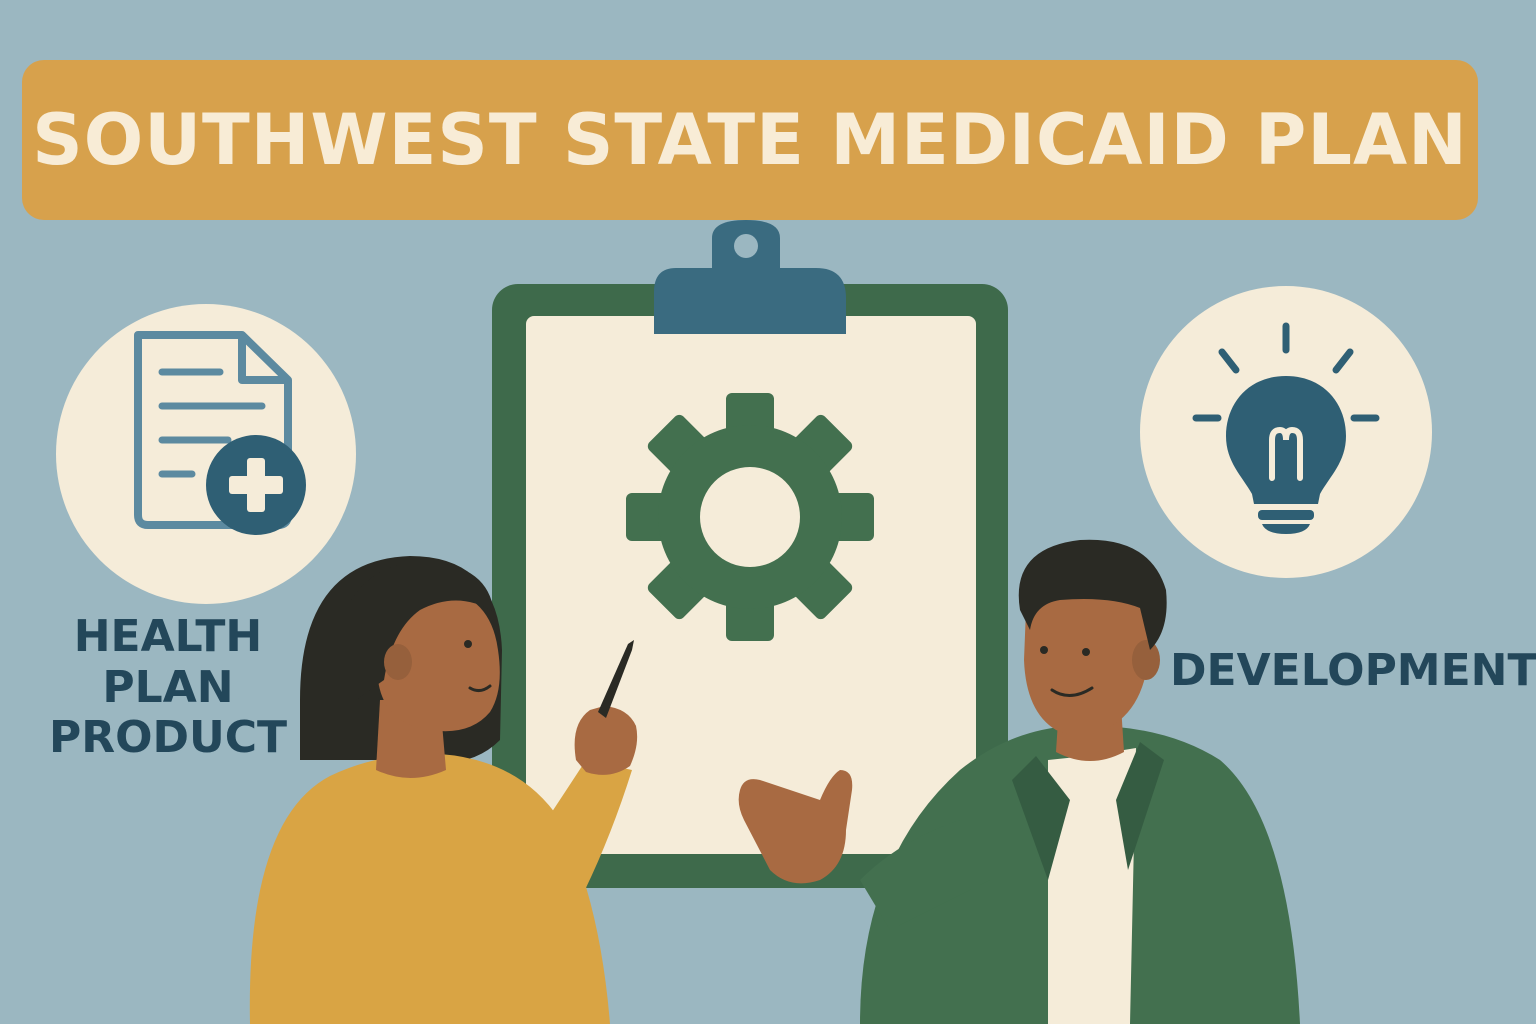 The width and height of the screenshot is (1536, 1024). I want to click on gear-icon, so click(750, 517).